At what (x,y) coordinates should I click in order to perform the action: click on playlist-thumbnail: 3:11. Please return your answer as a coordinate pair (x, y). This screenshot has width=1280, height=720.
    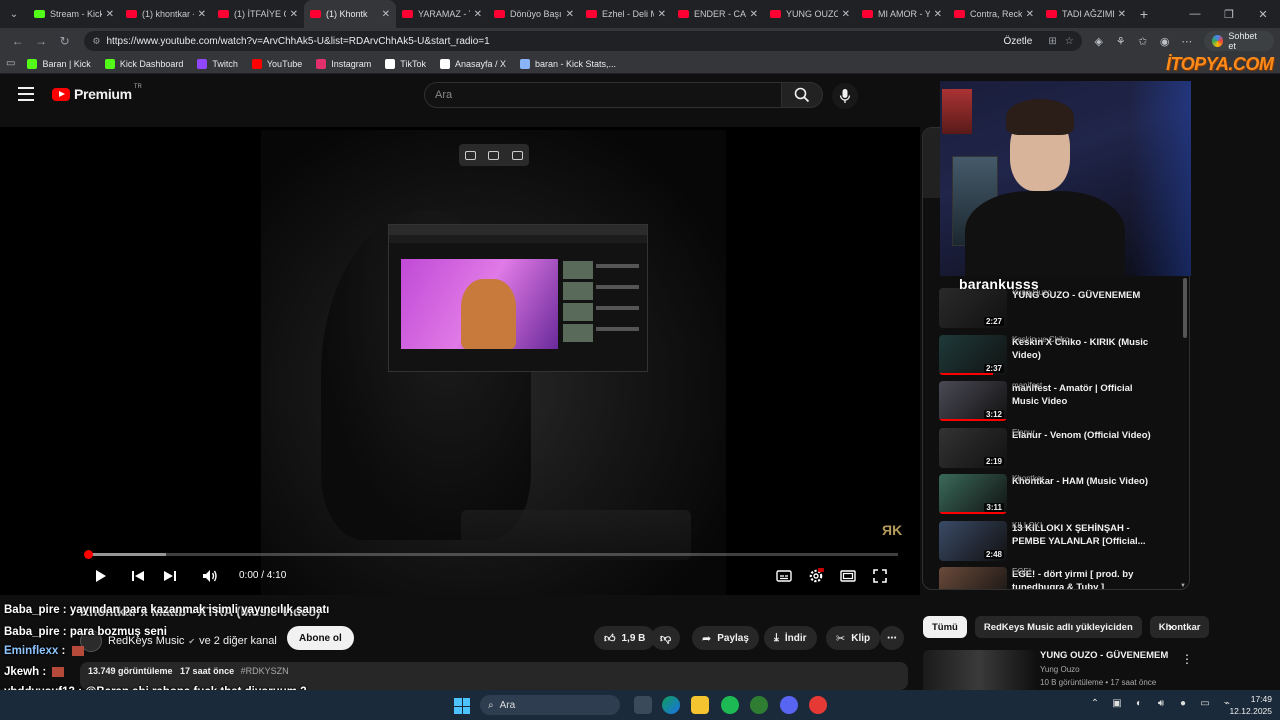
    Looking at the image, I should click on (973, 494).